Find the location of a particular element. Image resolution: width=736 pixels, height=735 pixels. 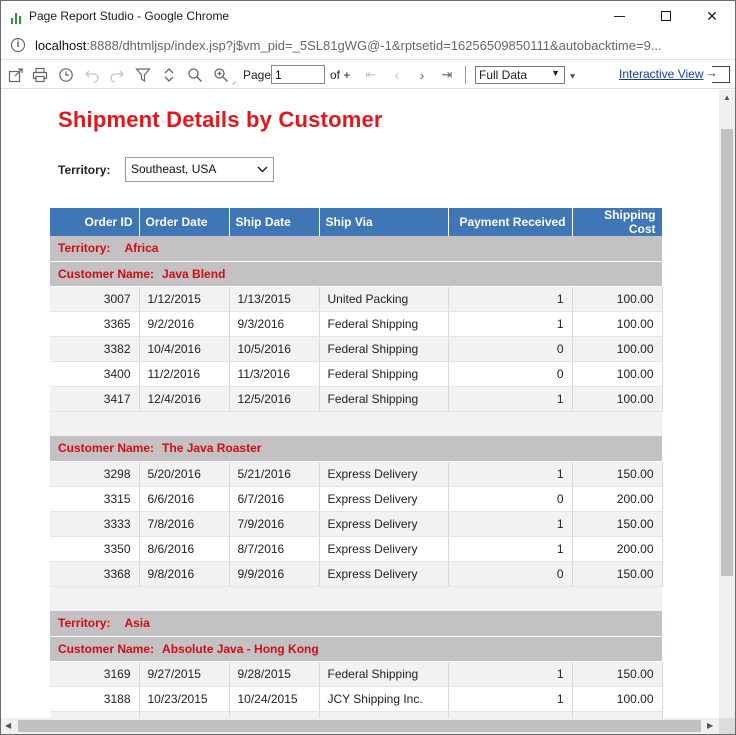

shipping-cost-cell: 100.00 is located at coordinates (617, 374).